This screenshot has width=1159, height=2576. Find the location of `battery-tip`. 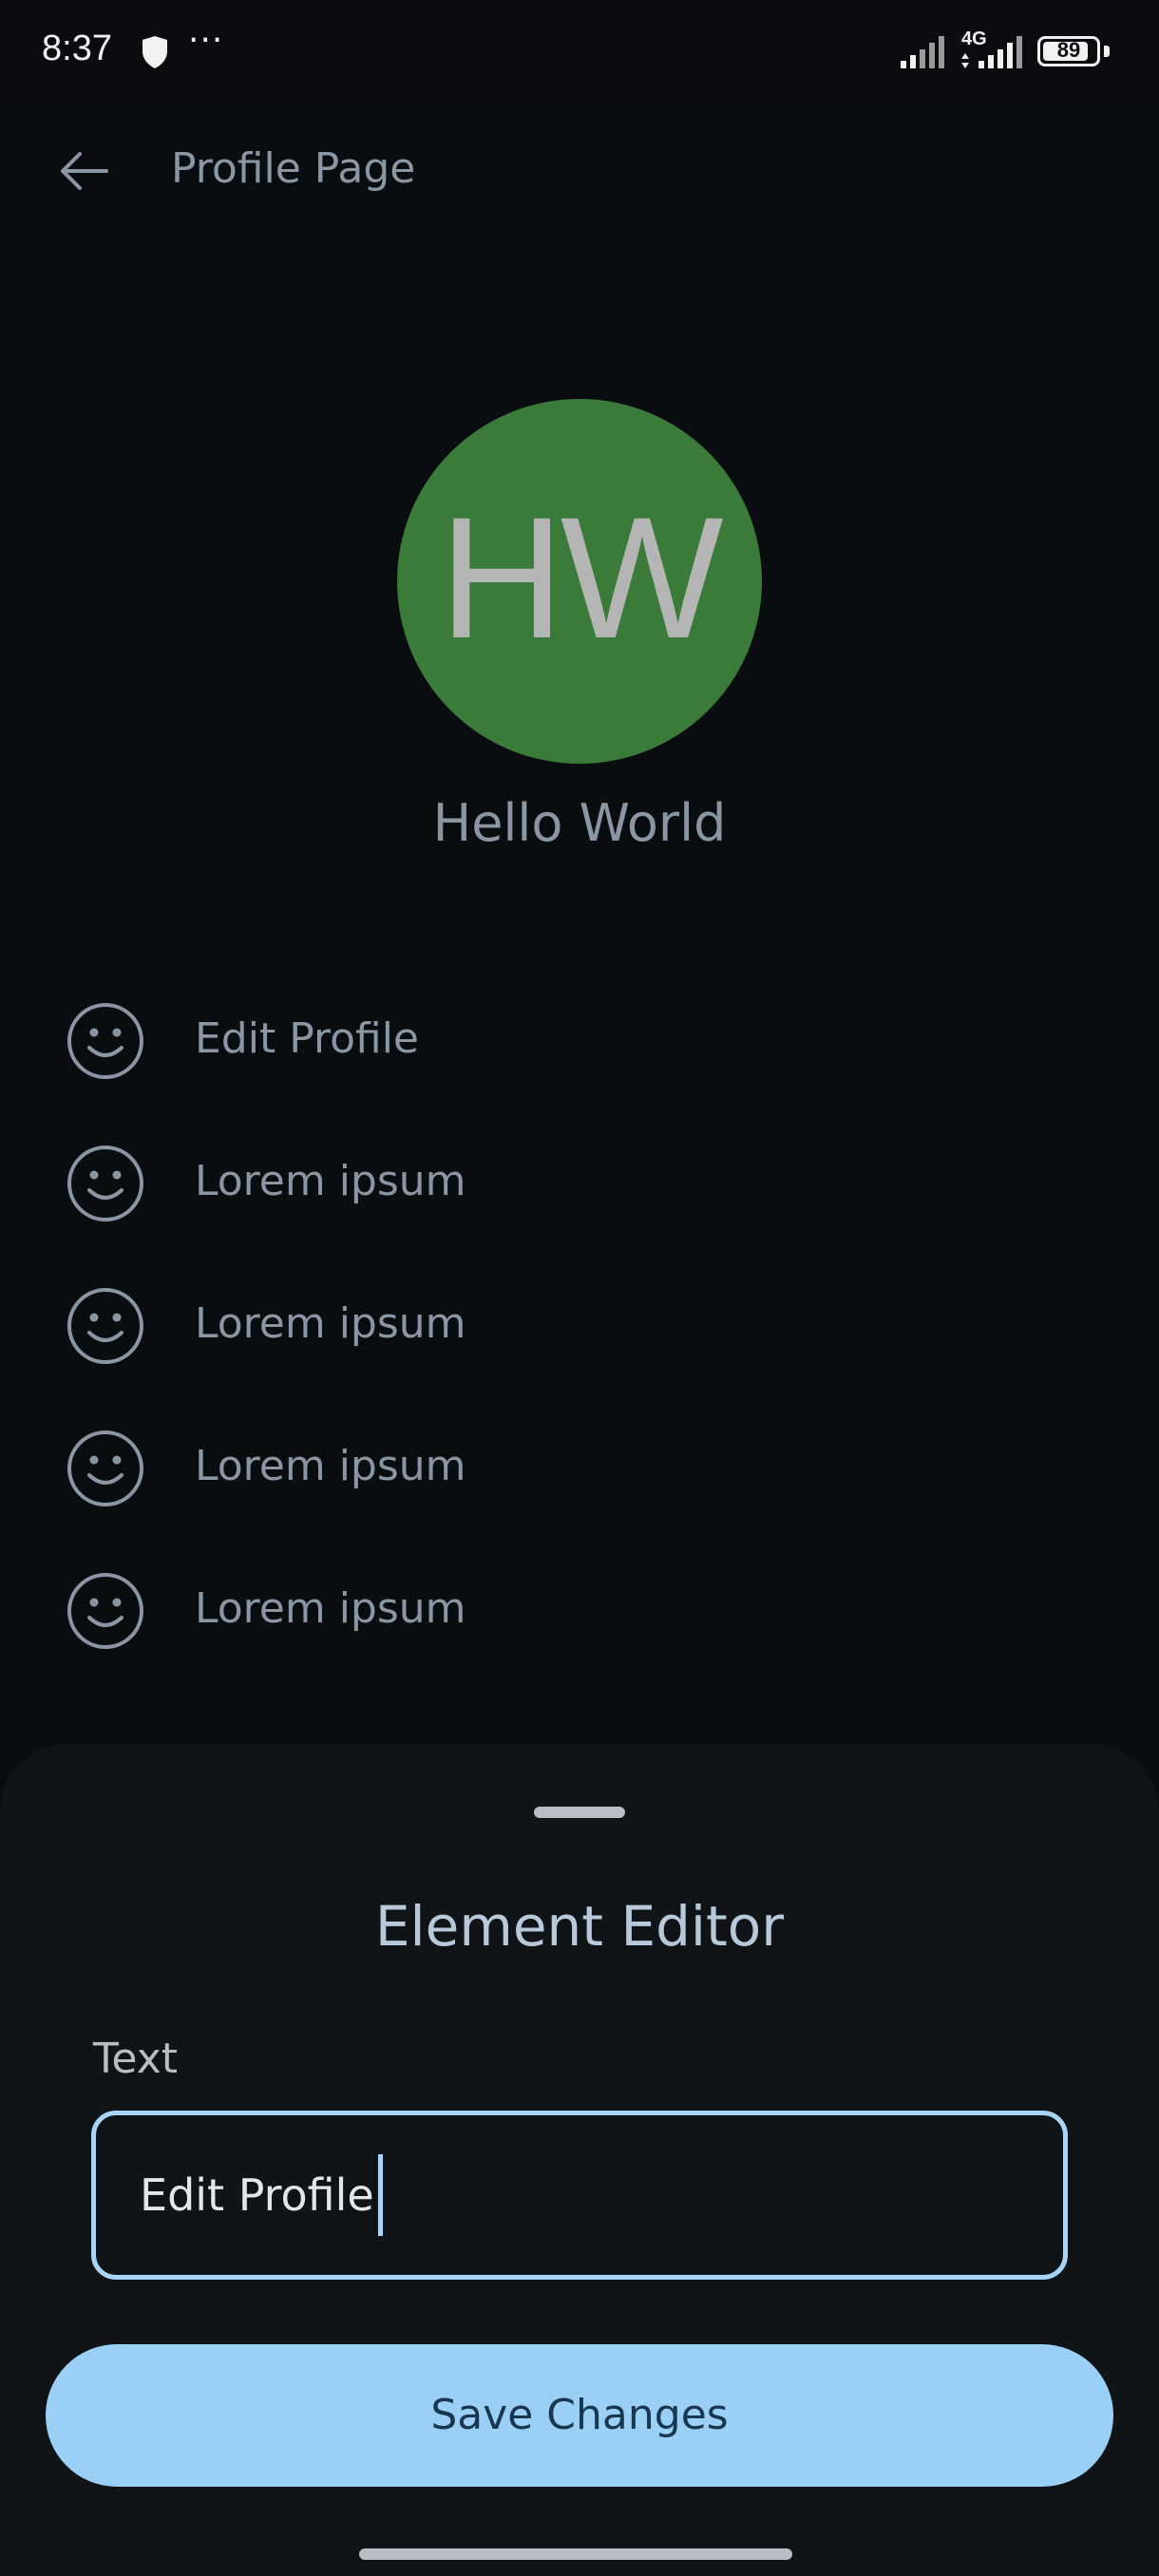

battery-tip is located at coordinates (1107, 51).